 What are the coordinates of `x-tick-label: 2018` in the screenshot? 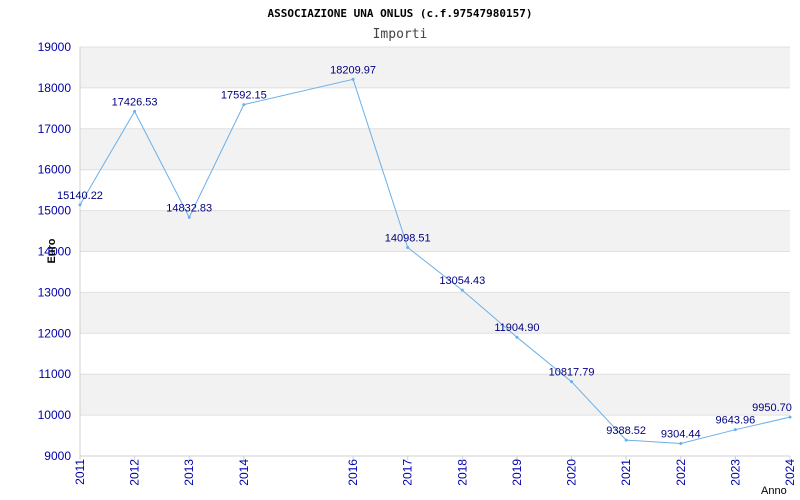 It's located at (462, 472).